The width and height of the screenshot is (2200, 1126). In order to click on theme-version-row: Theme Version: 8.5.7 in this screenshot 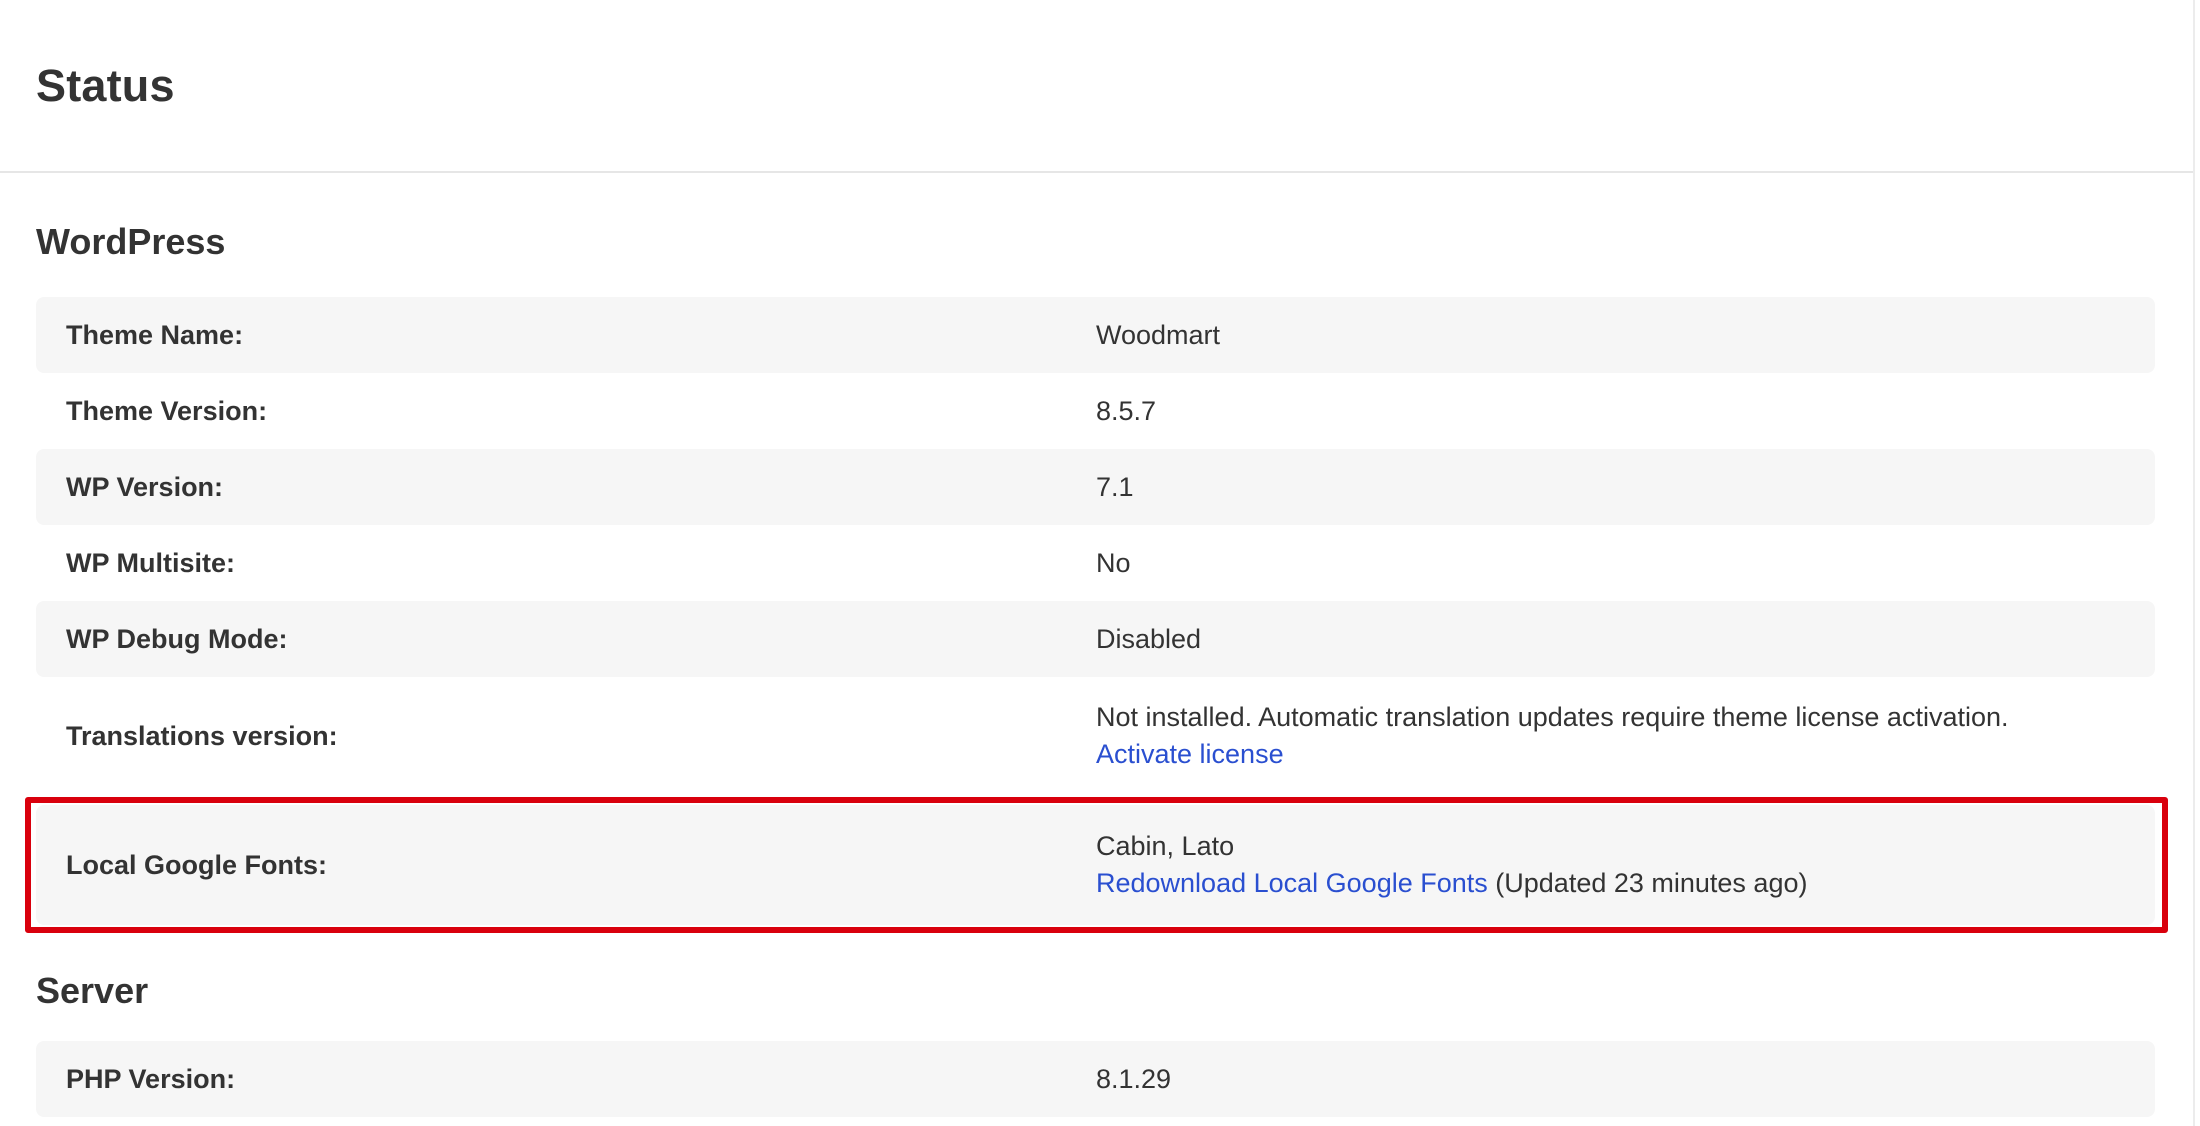, I will do `click(1095, 411)`.